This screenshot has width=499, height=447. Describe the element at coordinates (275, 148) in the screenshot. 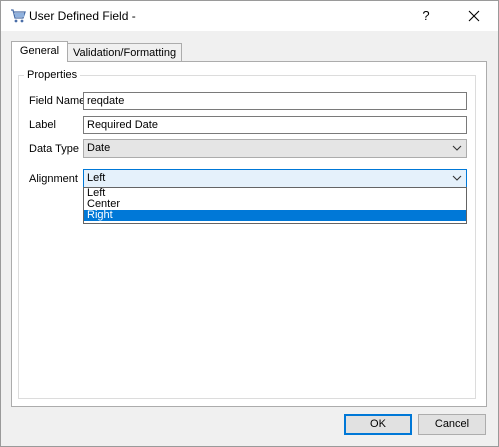

I see `data-type-select: Date` at that location.